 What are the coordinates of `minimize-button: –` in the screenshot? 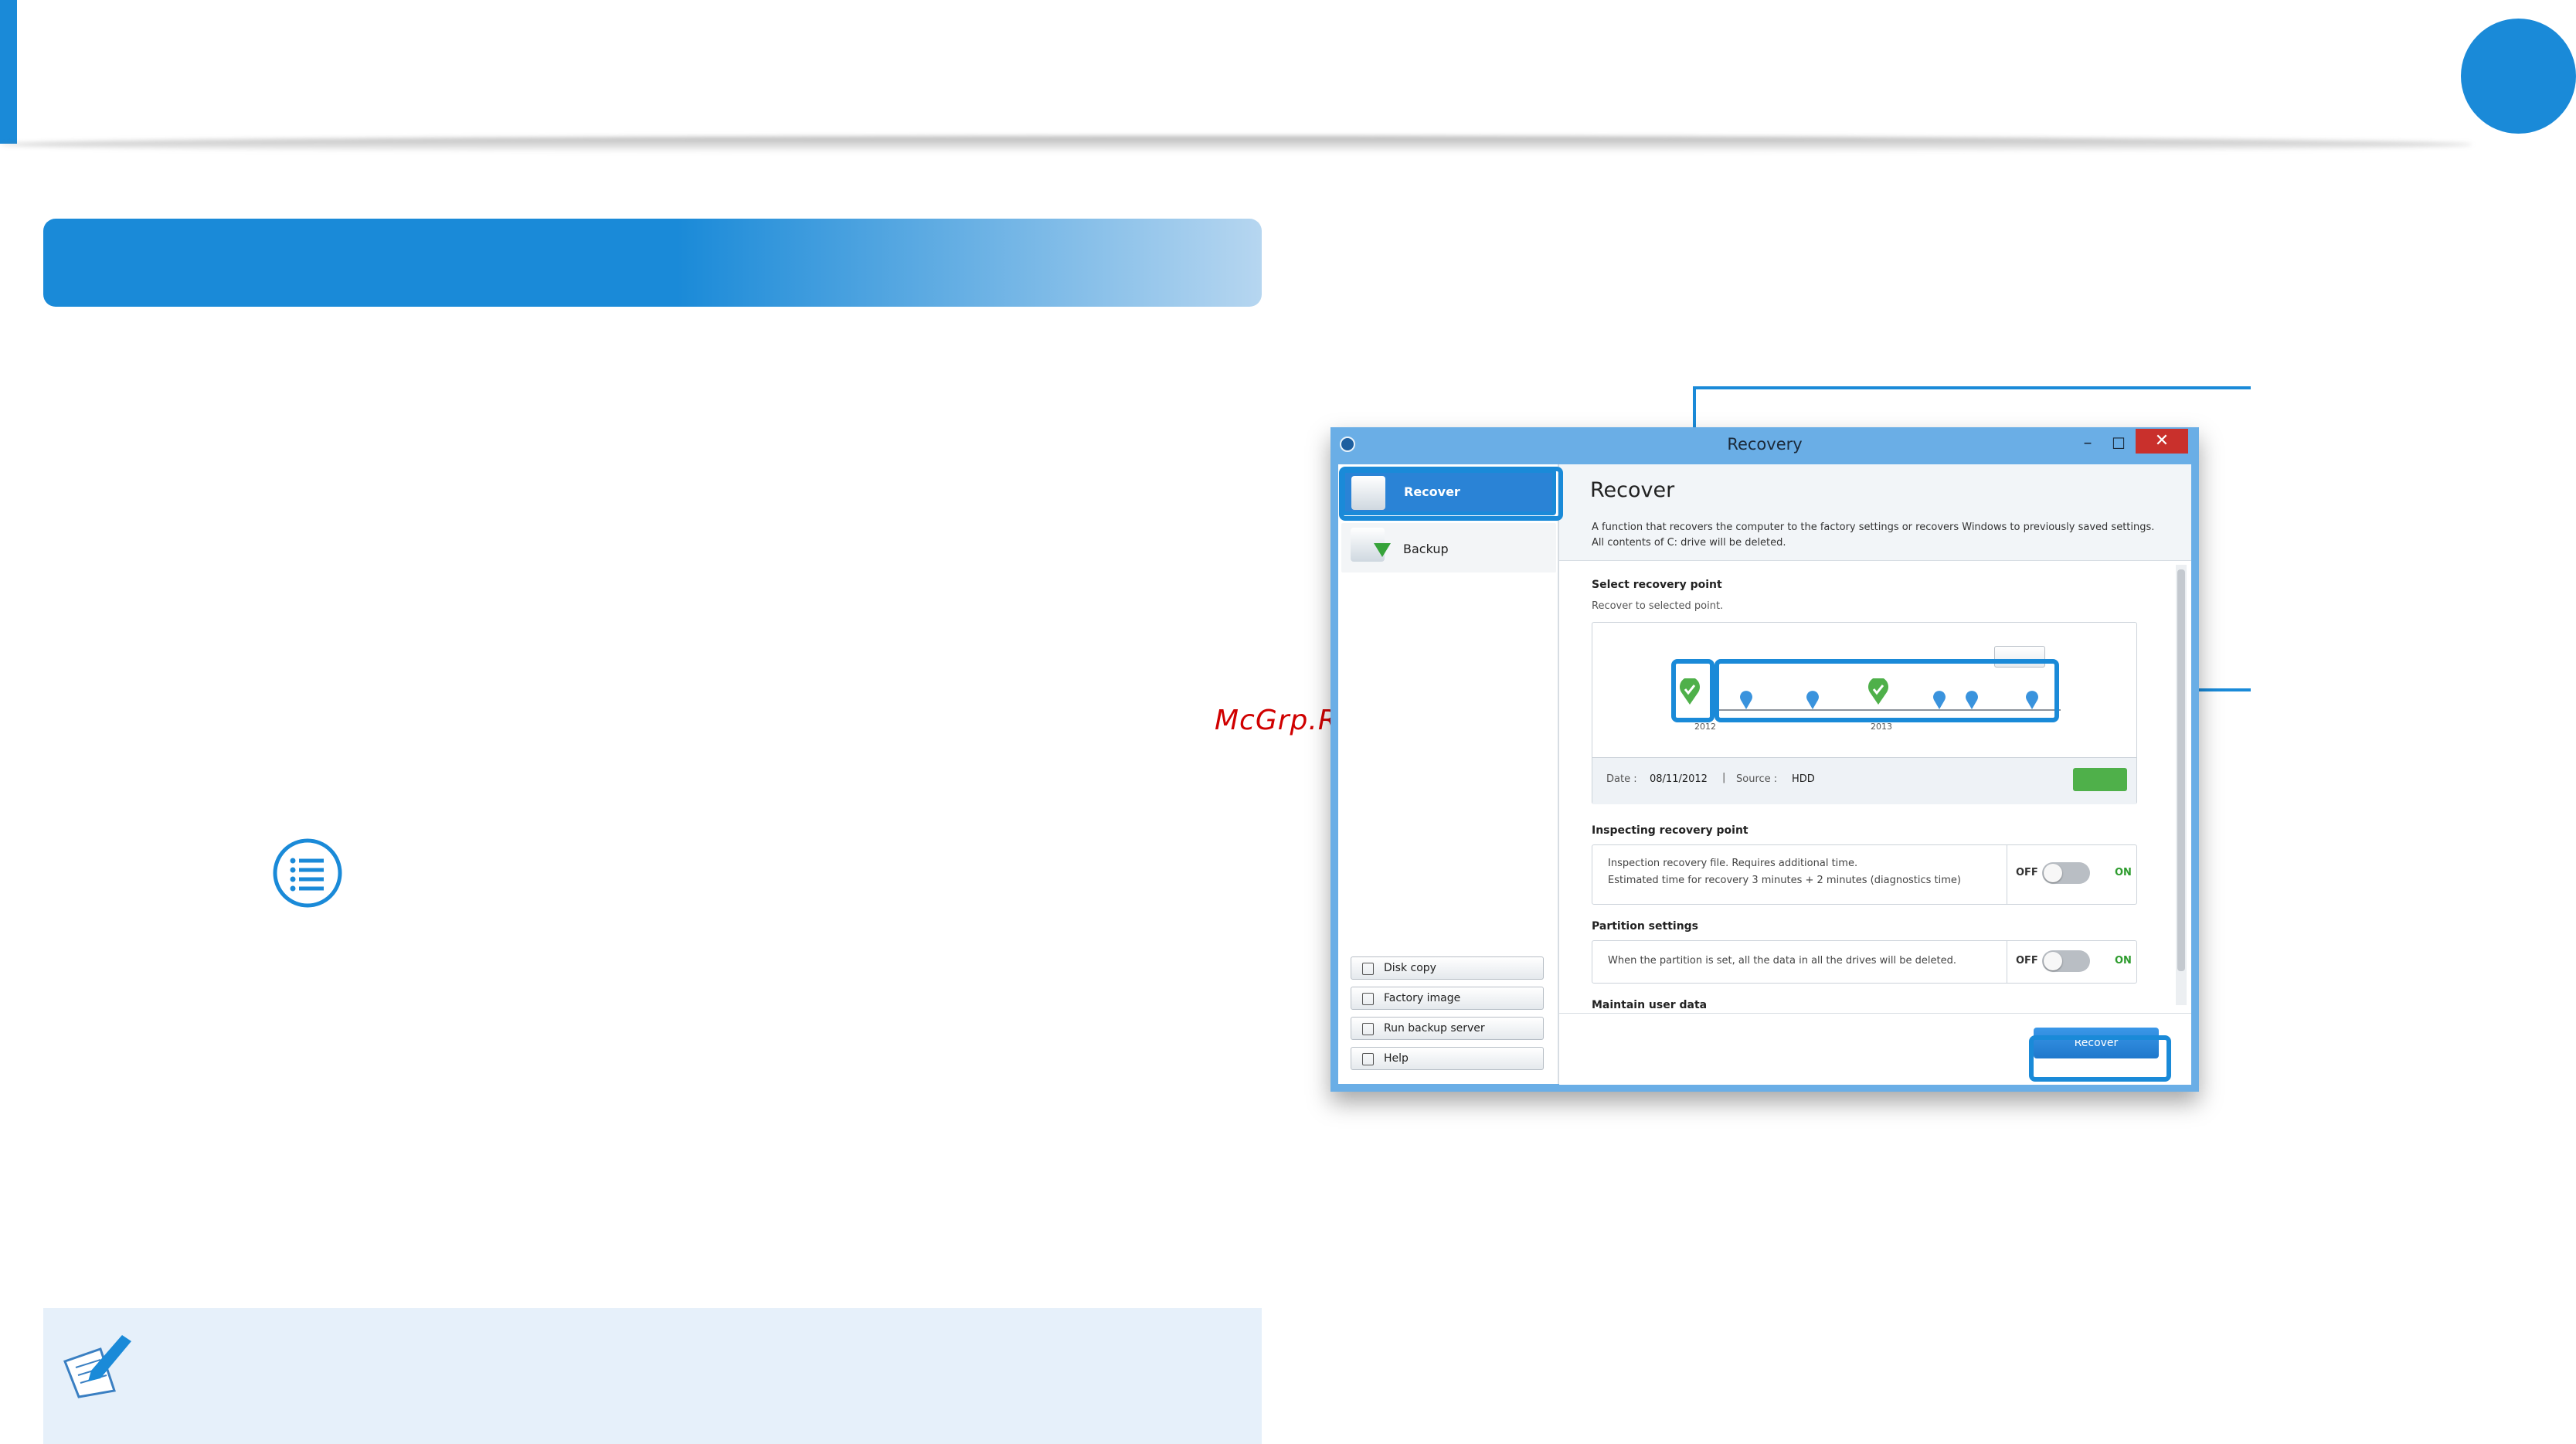 It's located at (2087, 443).